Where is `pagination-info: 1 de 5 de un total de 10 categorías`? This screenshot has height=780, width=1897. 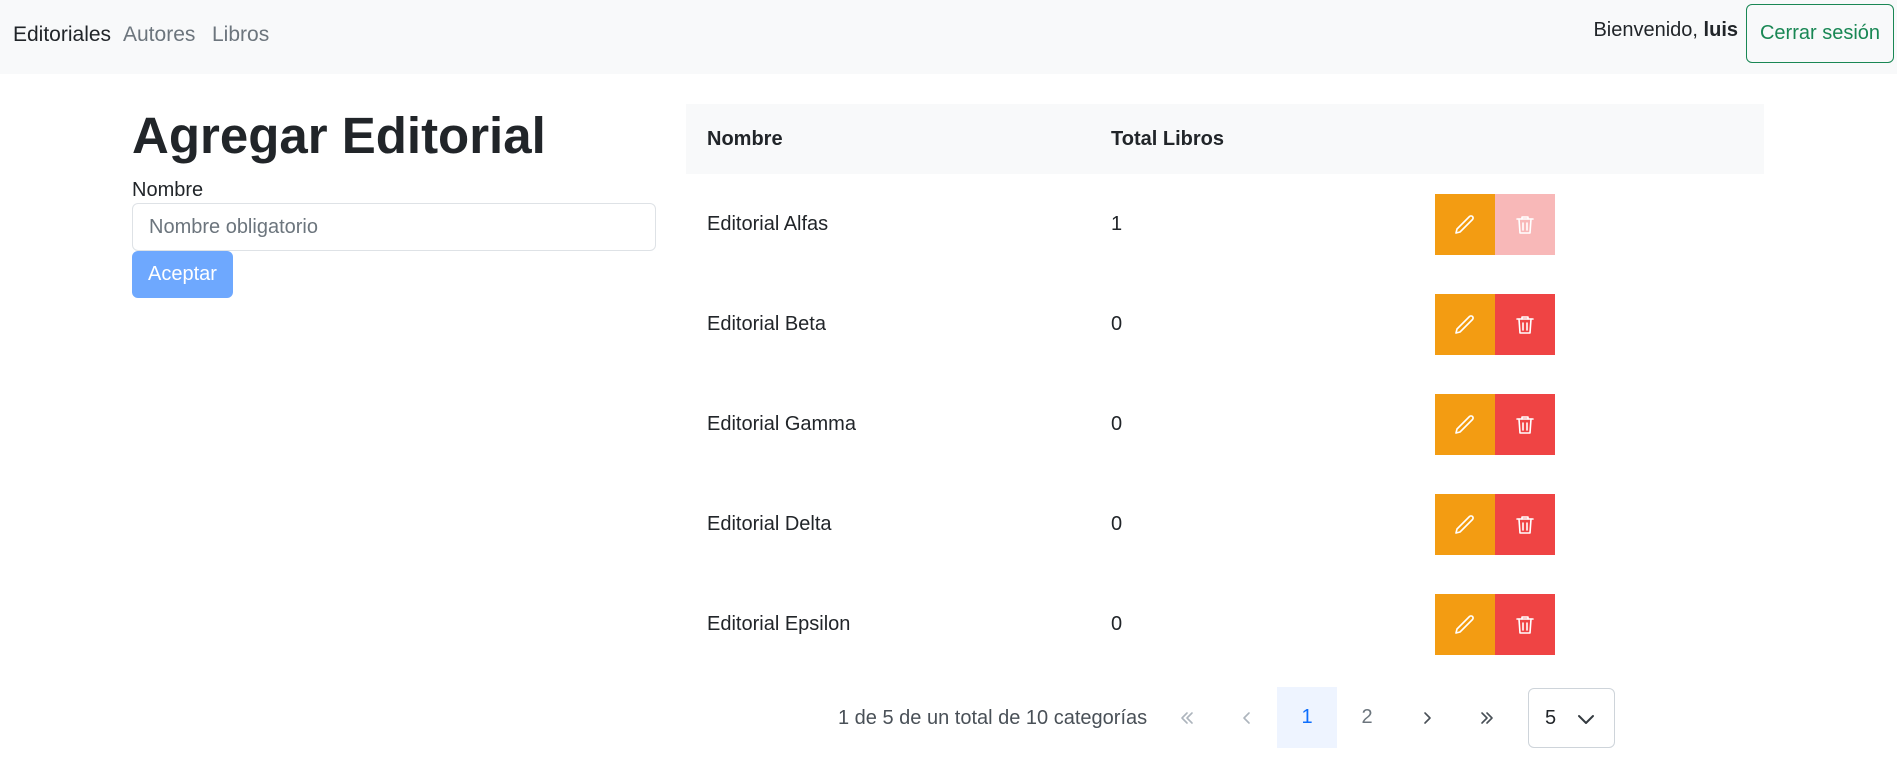 pagination-info: 1 de 5 de un total de 10 categorías is located at coordinates (993, 718).